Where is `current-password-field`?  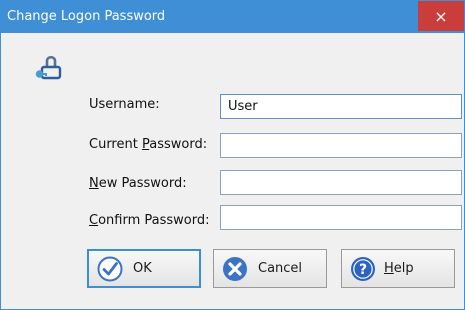
current-password-field is located at coordinates (341, 145).